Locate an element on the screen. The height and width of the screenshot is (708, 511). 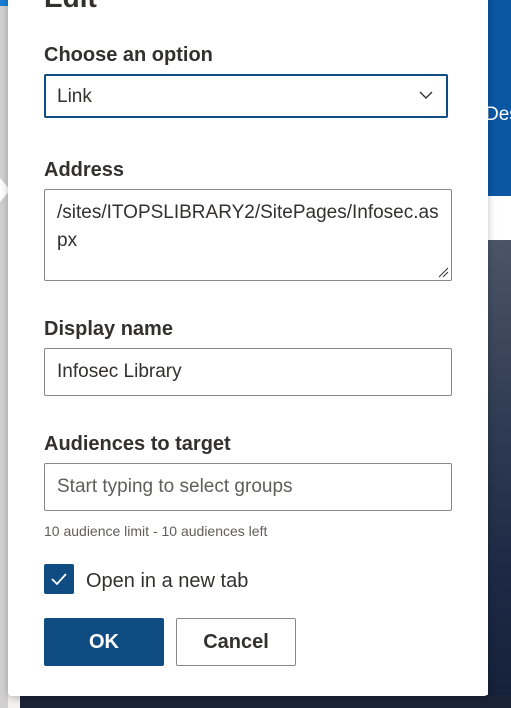
display-name-label: Display name is located at coordinates (108, 329).